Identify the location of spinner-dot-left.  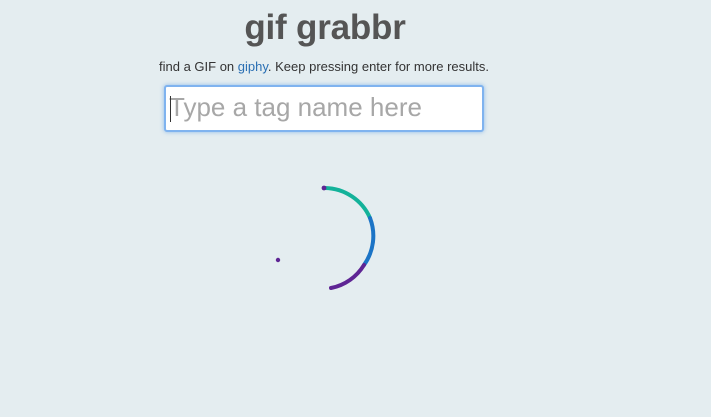
(278, 260).